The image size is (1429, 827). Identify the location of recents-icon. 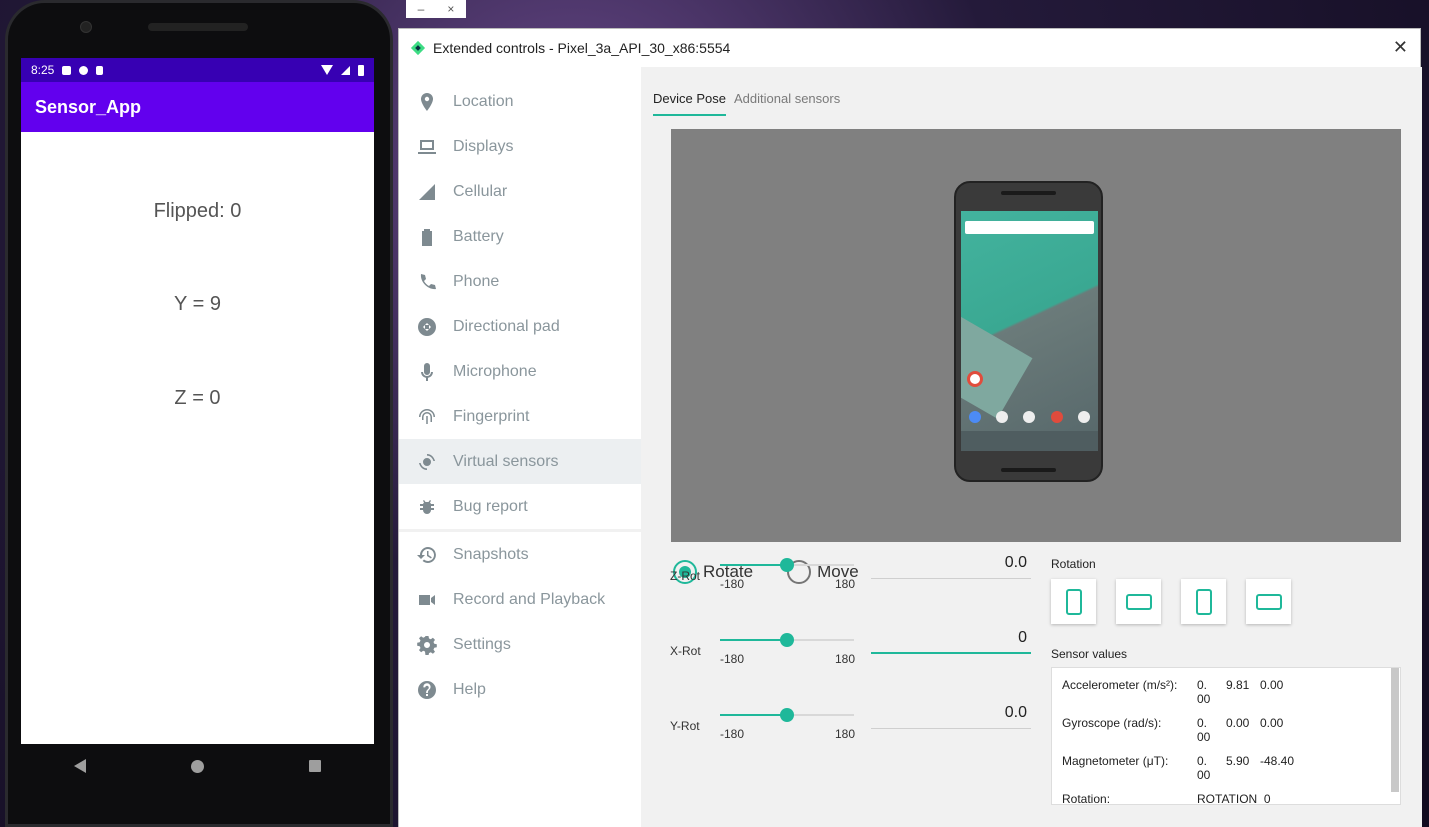
(315, 766).